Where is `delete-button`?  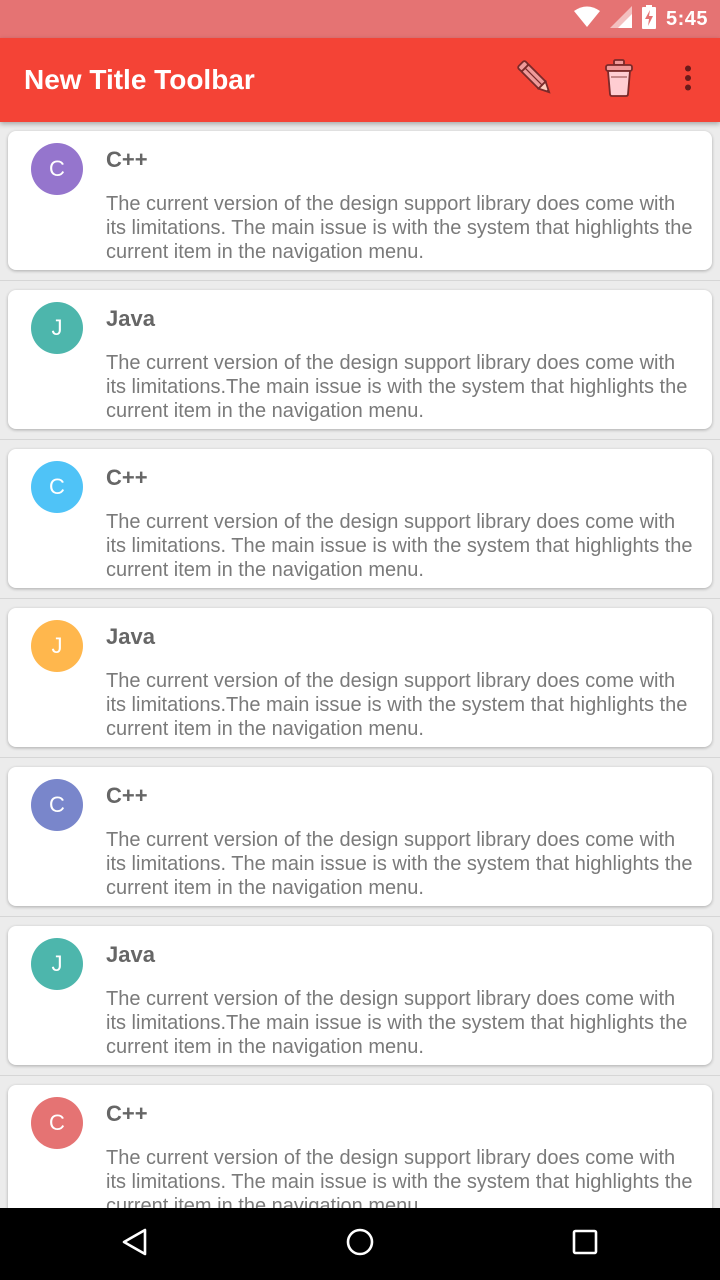 delete-button is located at coordinates (619, 80).